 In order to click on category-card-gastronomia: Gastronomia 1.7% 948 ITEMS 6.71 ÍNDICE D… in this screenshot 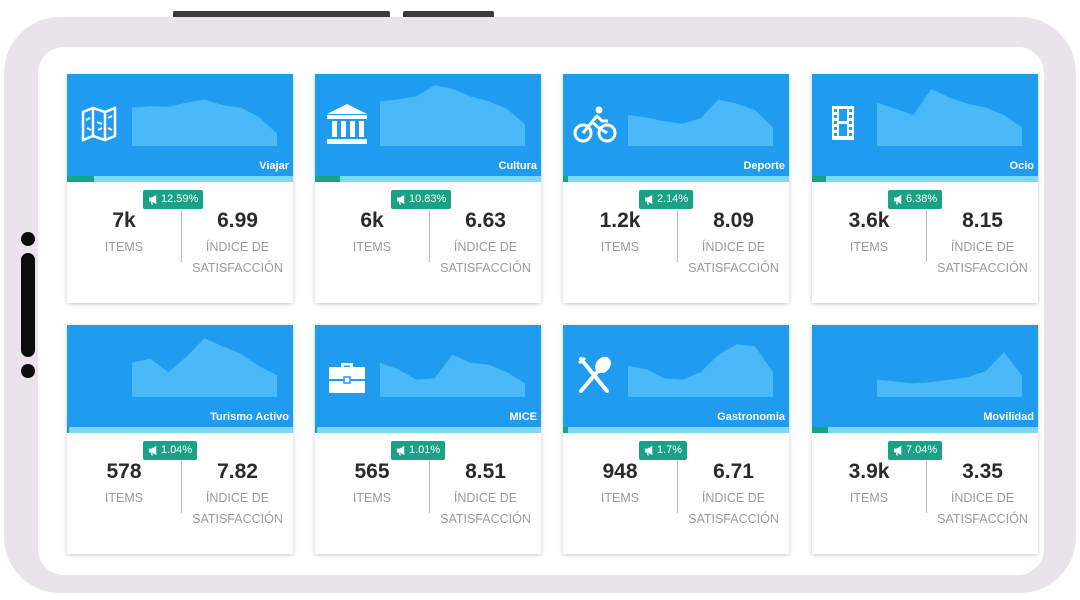, I will do `click(676, 439)`.